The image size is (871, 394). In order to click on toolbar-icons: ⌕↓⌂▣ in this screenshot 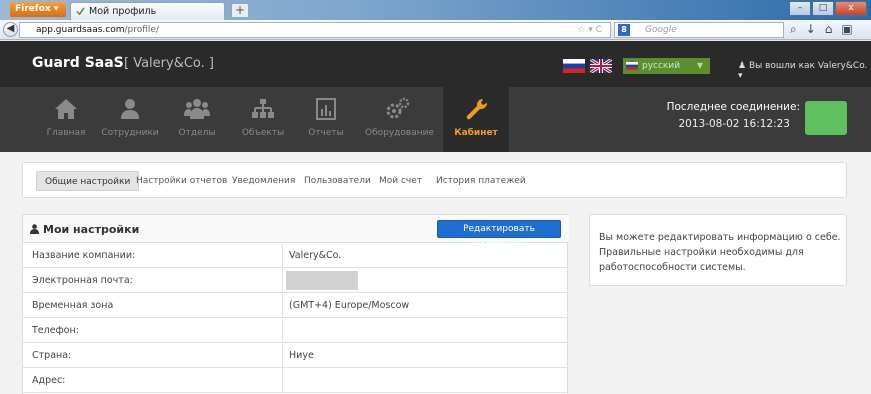, I will do `click(826, 29)`.